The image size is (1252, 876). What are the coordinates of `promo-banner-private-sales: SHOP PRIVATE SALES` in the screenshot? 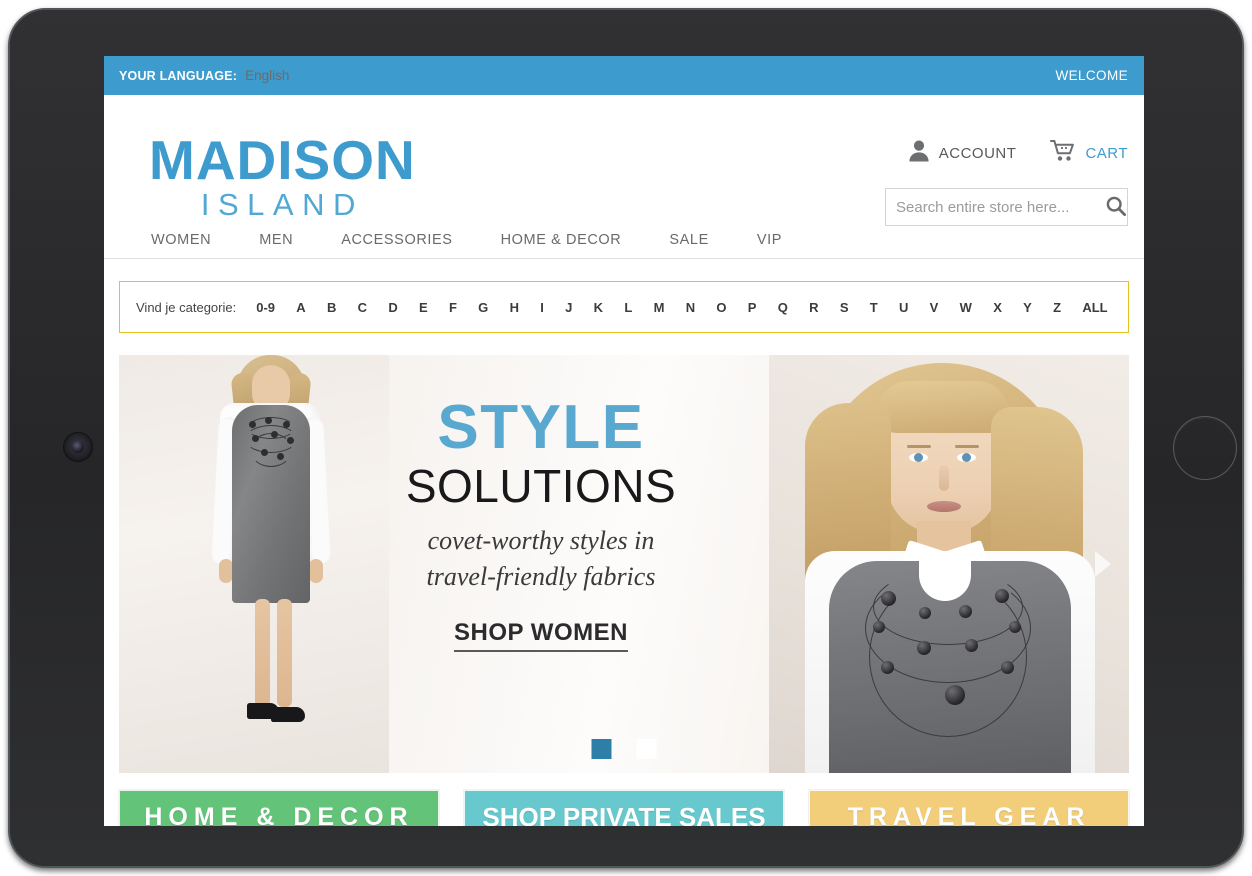 It's located at (624, 808).